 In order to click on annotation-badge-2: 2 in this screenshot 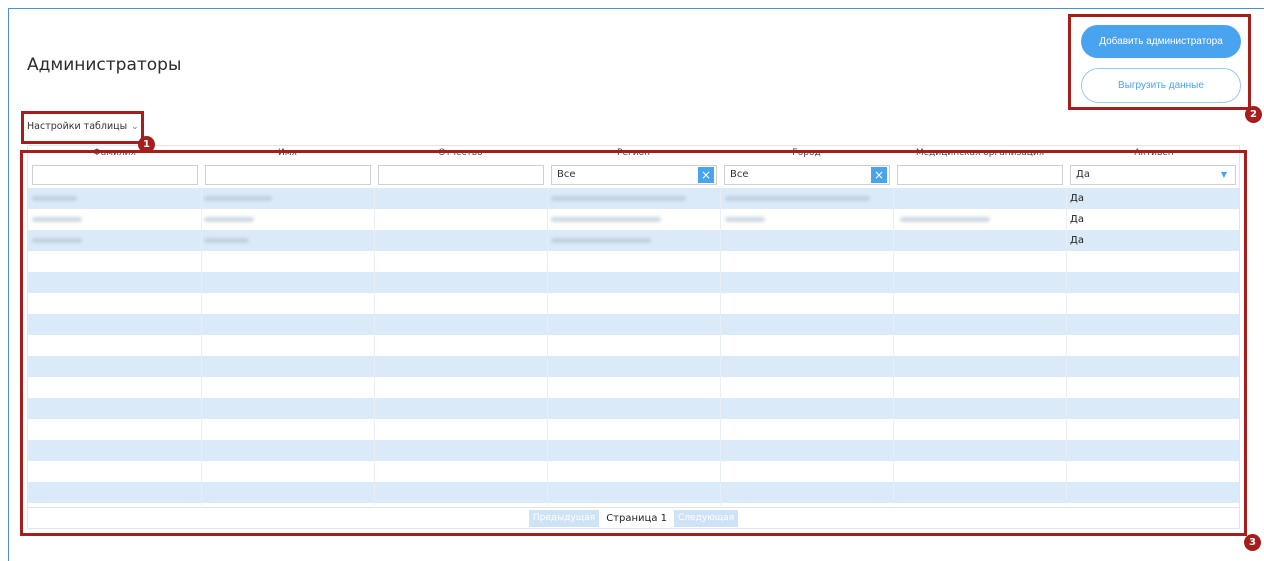, I will do `click(1253, 114)`.